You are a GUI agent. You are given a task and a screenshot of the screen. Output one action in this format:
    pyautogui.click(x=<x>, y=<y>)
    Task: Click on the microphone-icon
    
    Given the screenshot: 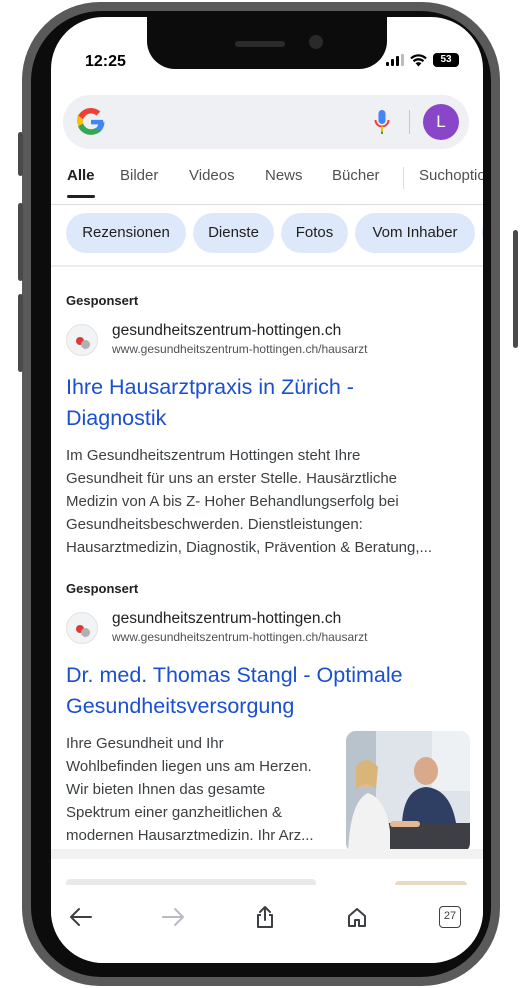 What is the action you would take?
    pyautogui.click(x=382, y=122)
    